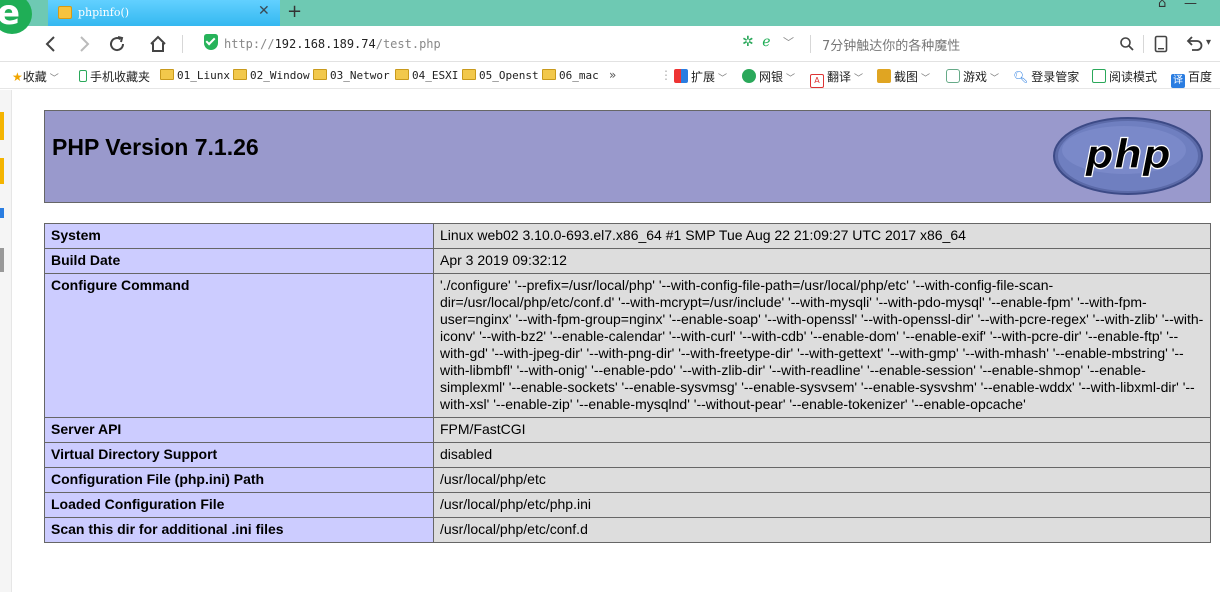 This screenshot has width=1220, height=592. I want to click on url-text: http://192.168.189.74/test.php, so click(332, 44).